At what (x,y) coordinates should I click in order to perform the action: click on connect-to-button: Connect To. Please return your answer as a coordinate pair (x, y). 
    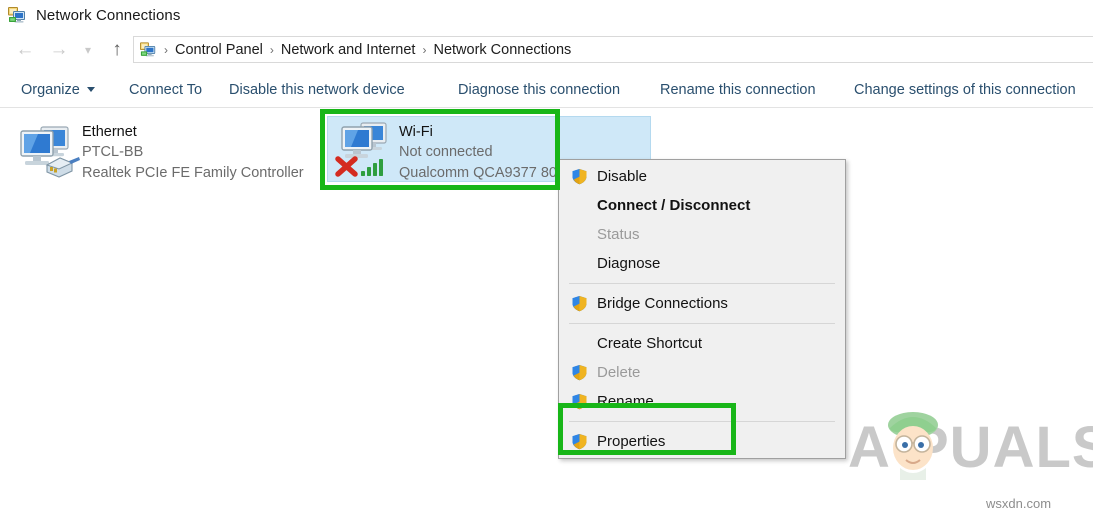
    Looking at the image, I should click on (165, 90).